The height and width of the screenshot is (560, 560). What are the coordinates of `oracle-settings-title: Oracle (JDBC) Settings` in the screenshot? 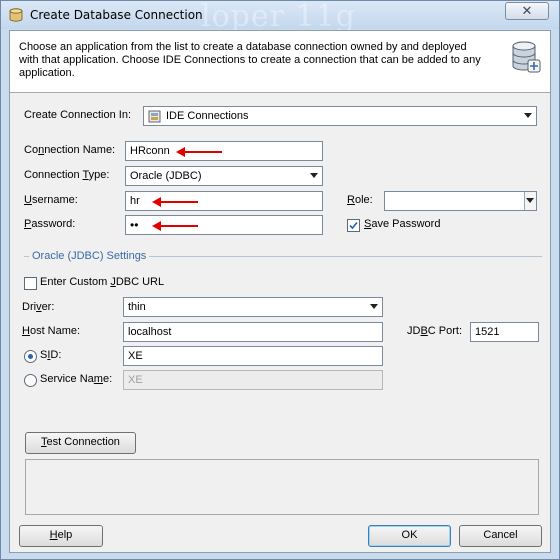 It's located at (89, 256).